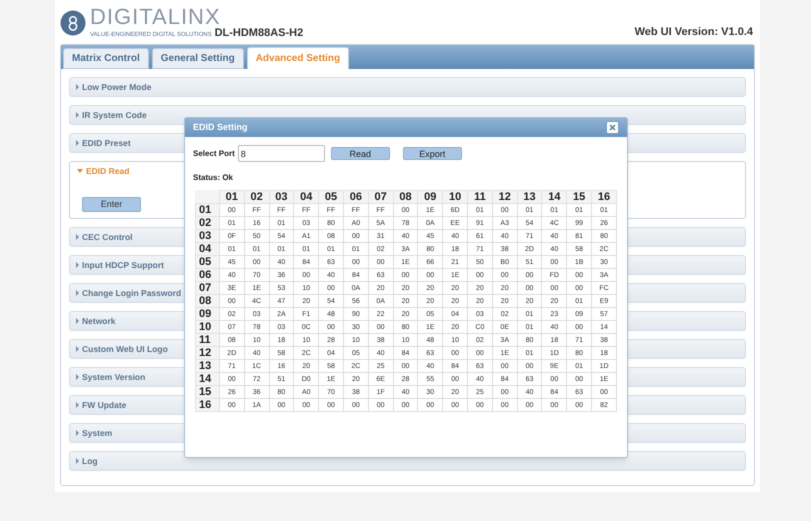 The width and height of the screenshot is (811, 521). I want to click on dialog-title: EDID Setting, so click(220, 127).